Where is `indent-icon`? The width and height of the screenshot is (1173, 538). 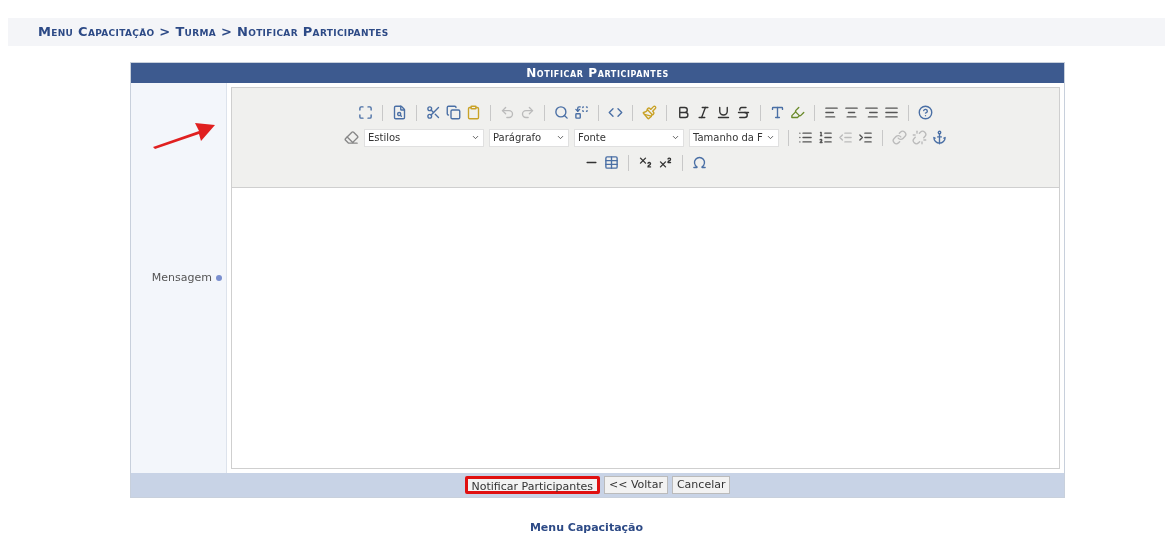
indent-icon is located at coordinates (865, 137).